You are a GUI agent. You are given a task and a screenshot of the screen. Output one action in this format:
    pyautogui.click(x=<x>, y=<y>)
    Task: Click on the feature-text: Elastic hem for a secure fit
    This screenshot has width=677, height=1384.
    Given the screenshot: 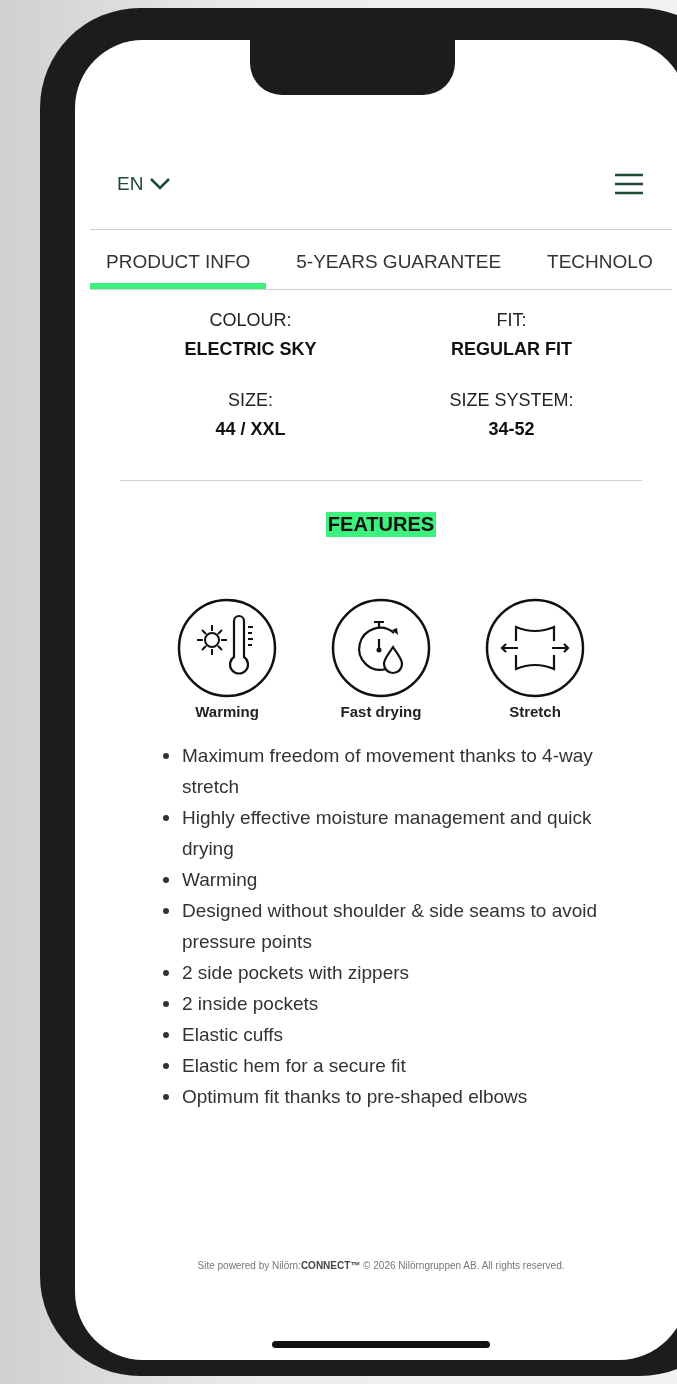 What is the action you would take?
    pyautogui.click(x=294, y=1066)
    